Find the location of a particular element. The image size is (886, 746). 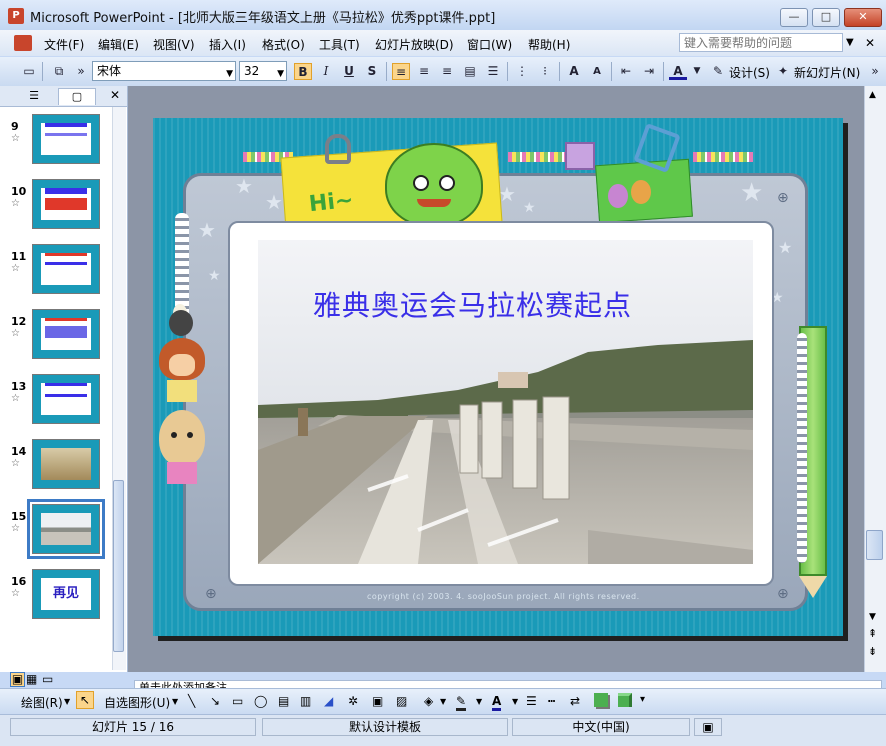

new-slide-icon: ✦ is located at coordinates (783, 71).